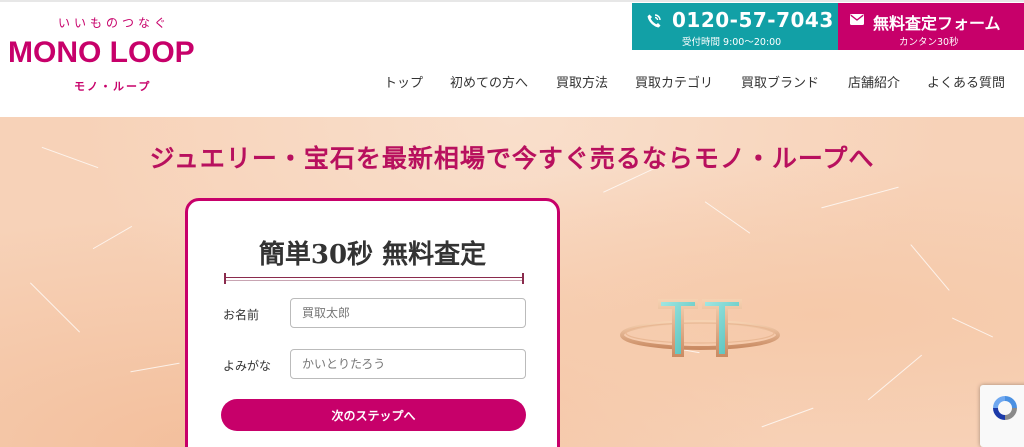  I want to click on nav-item-brands: 買取ブランド, so click(780, 81).